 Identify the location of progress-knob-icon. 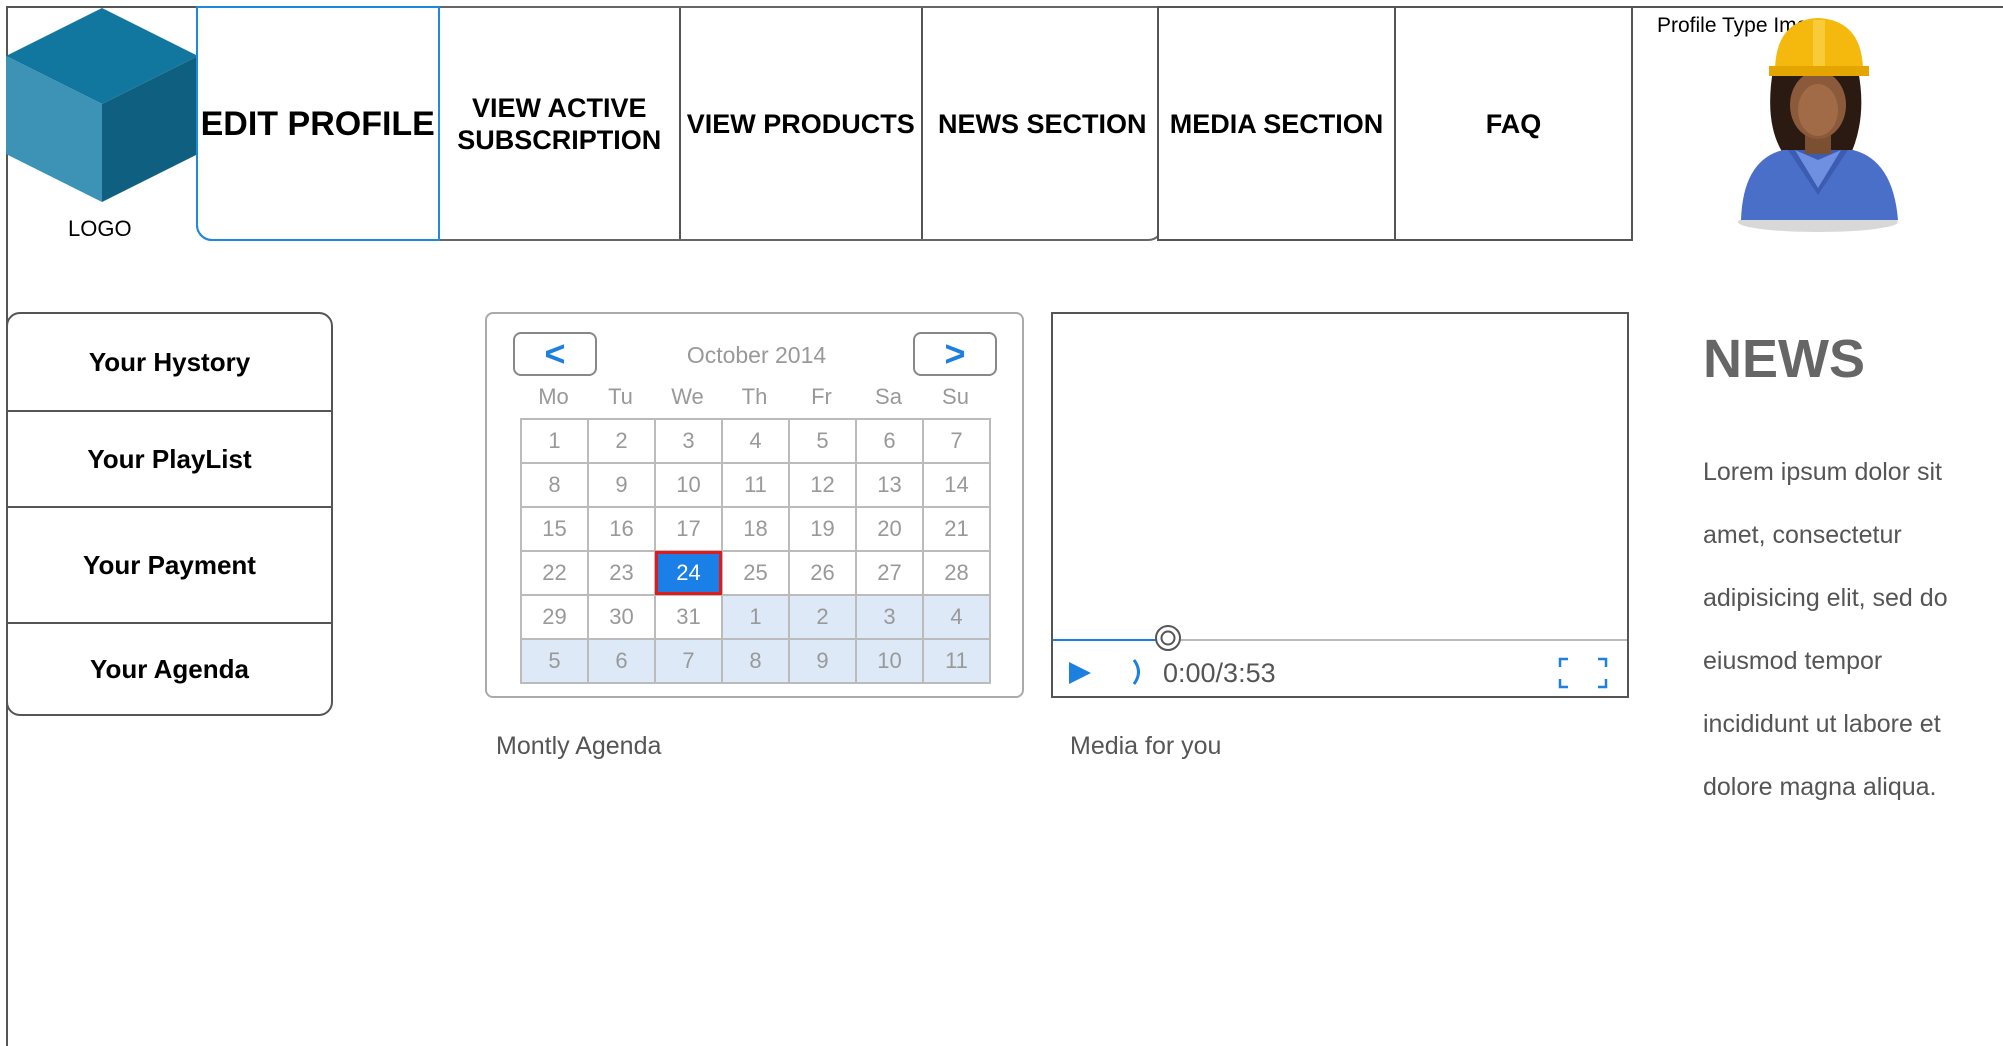
(1168, 638).